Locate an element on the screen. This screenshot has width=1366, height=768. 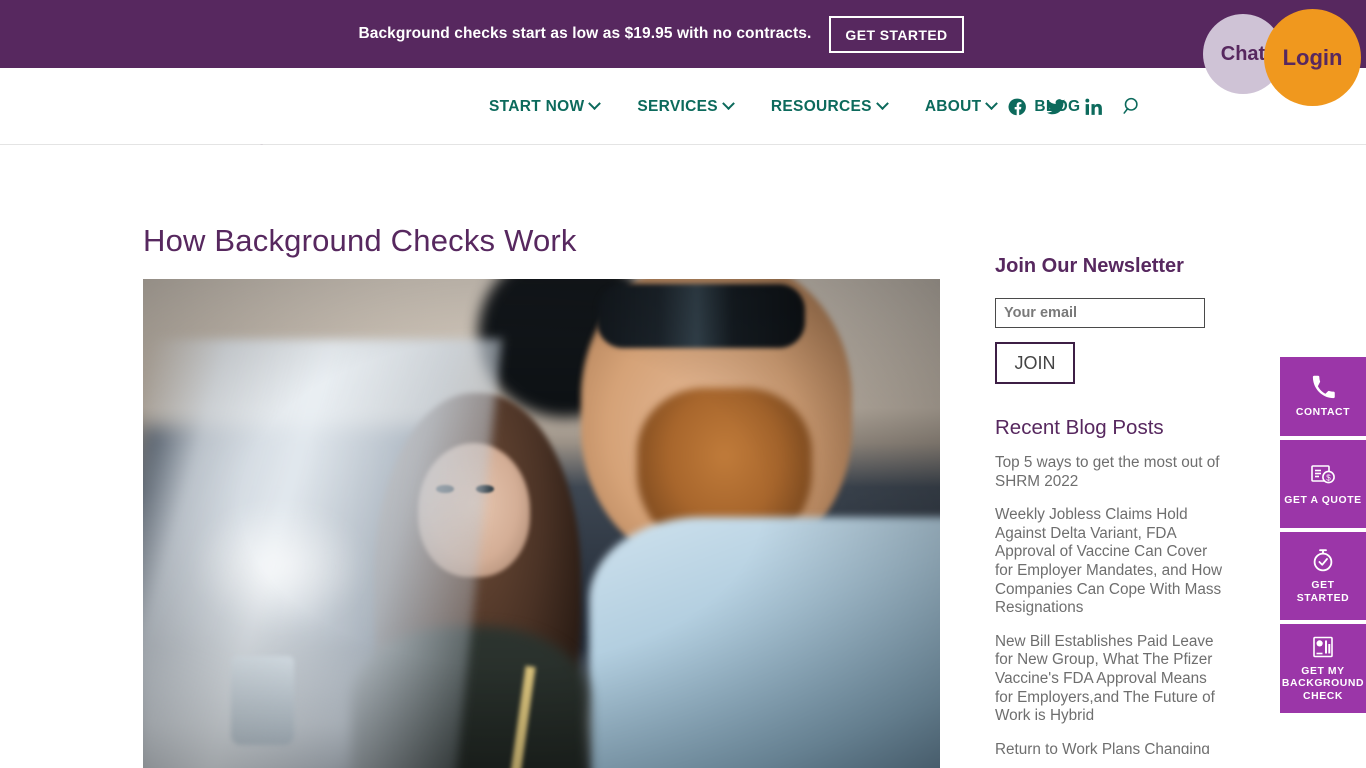
phone-icon is located at coordinates (1323, 387).